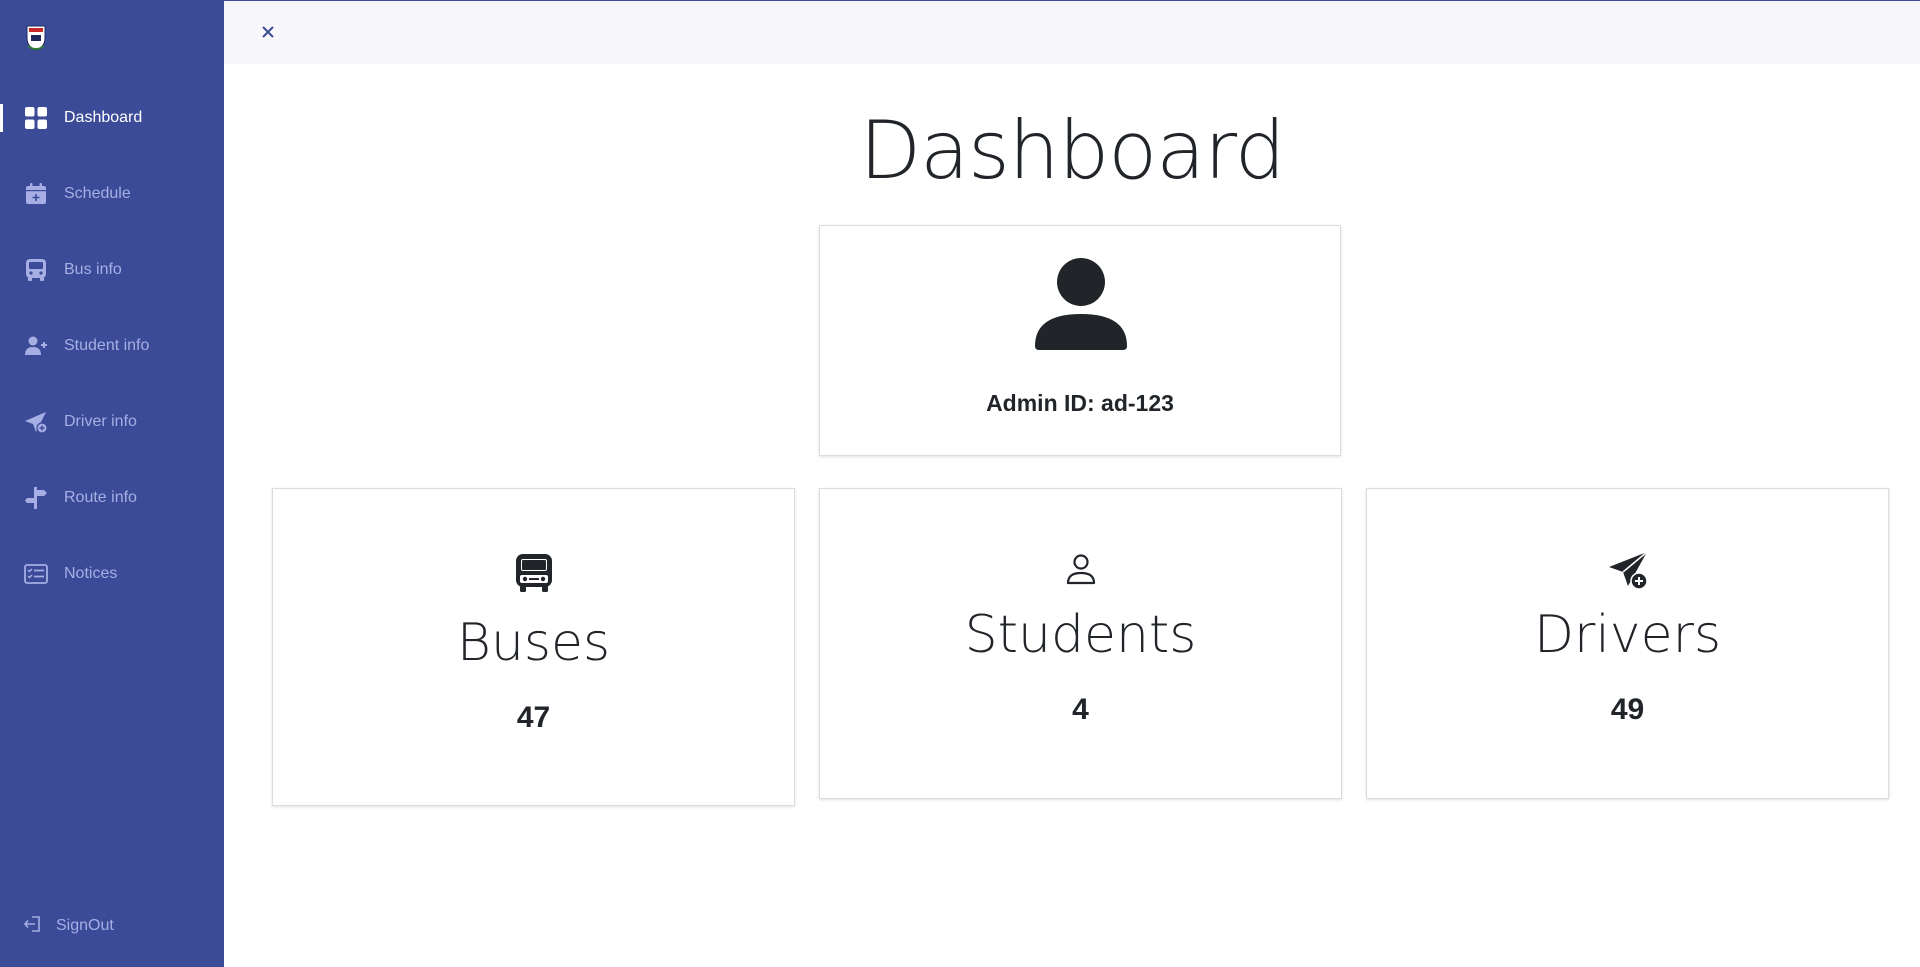 This screenshot has height=967, width=1920. What do you see at coordinates (533, 717) in the screenshot?
I see `stat-count: 47` at bounding box center [533, 717].